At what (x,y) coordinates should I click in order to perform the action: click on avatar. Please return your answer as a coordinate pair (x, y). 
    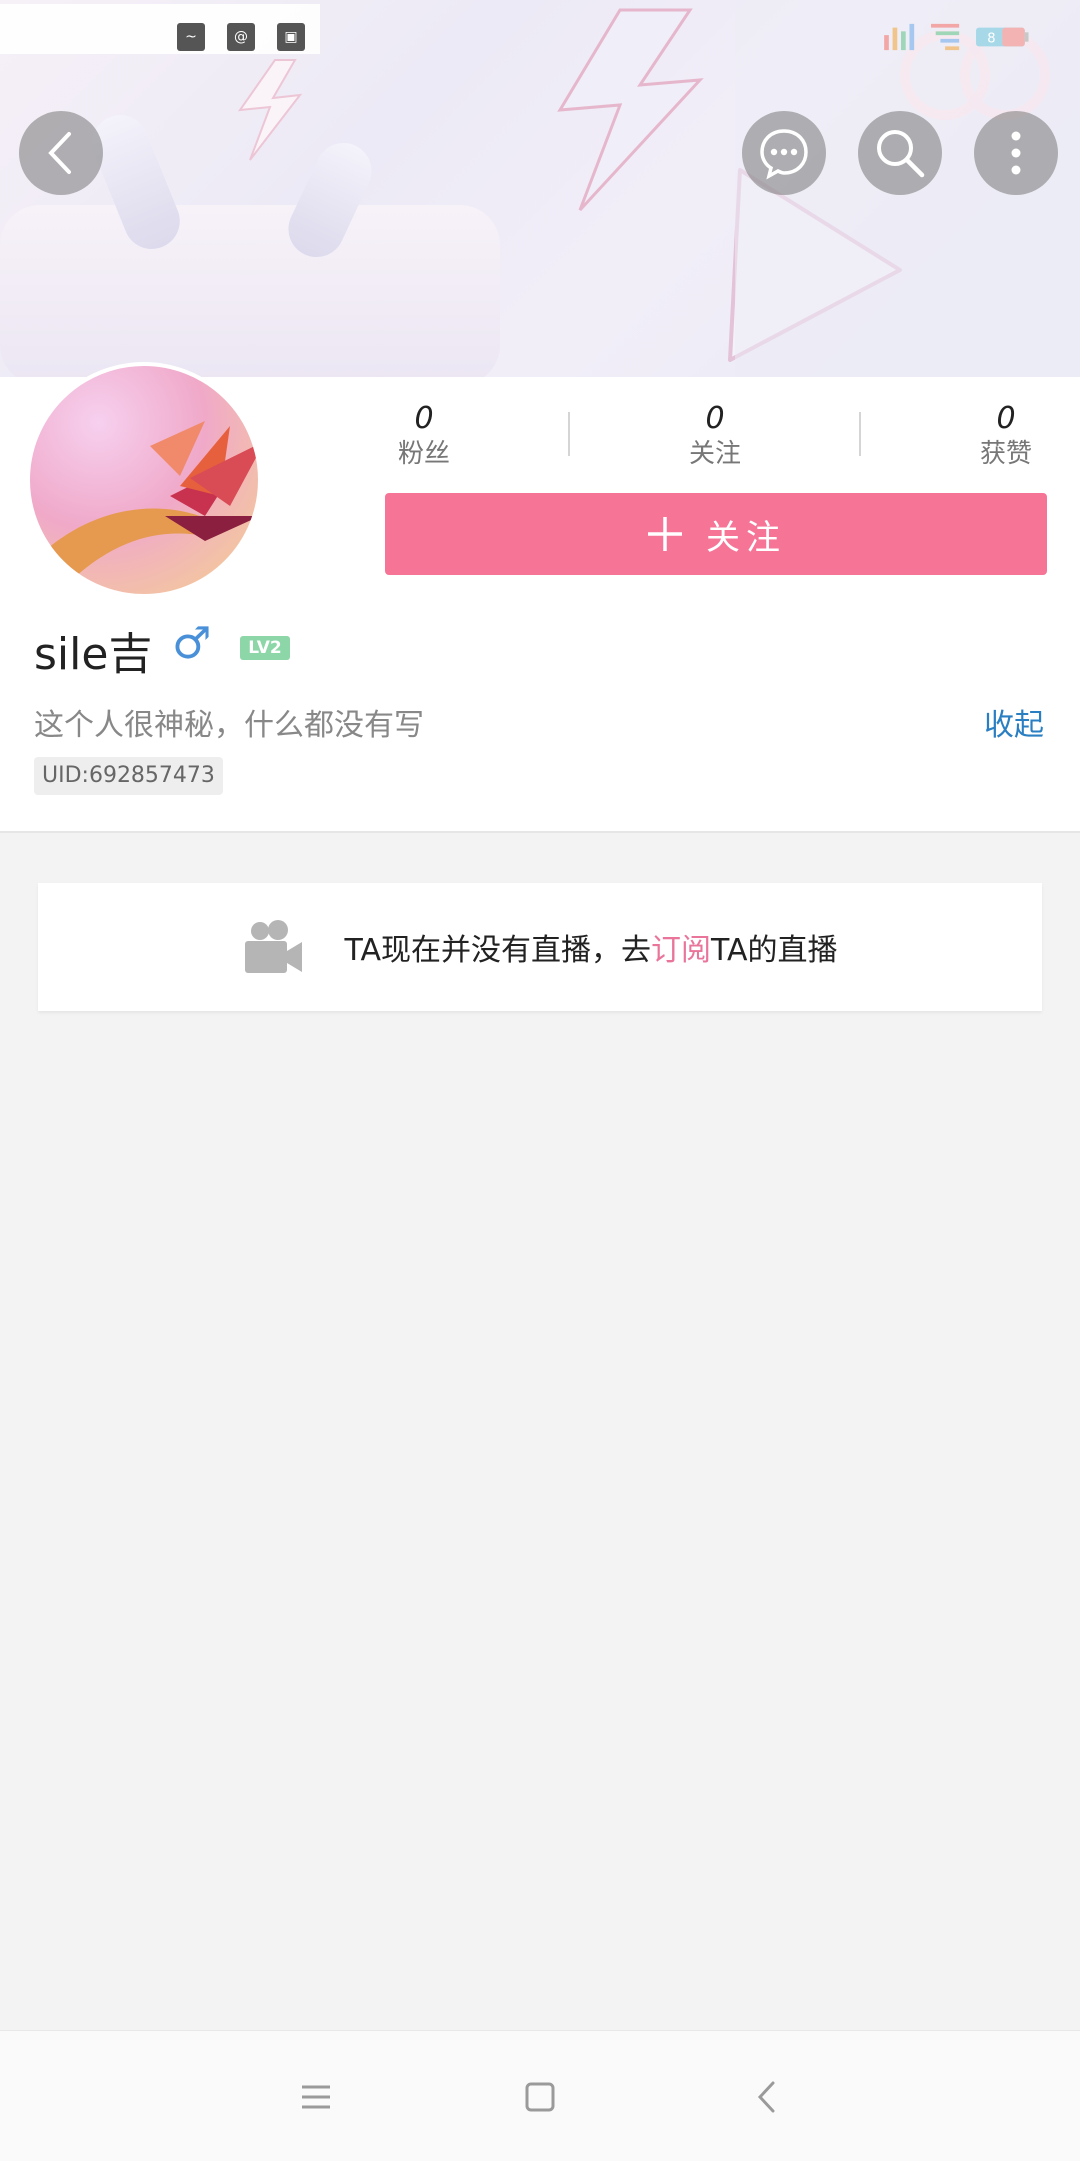
    Looking at the image, I should click on (144, 480).